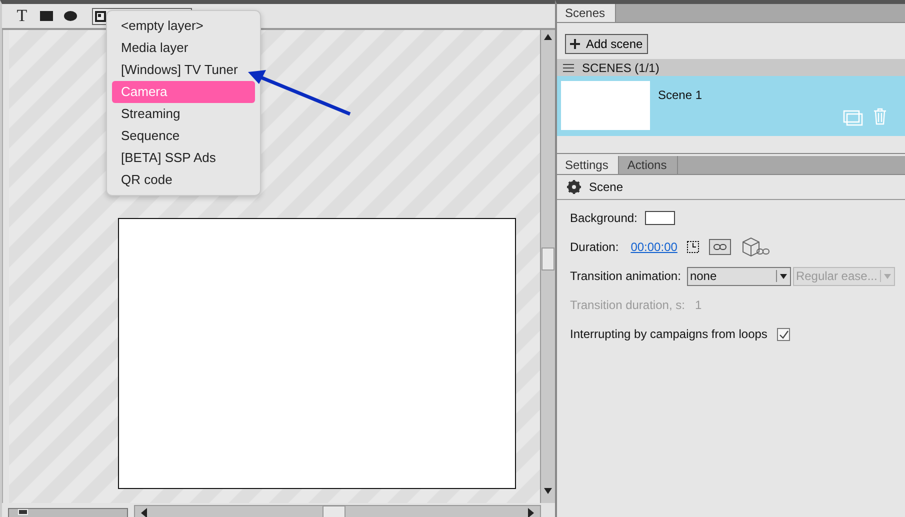  Describe the element at coordinates (183, 180) in the screenshot. I see `menu-item: QR code` at that location.